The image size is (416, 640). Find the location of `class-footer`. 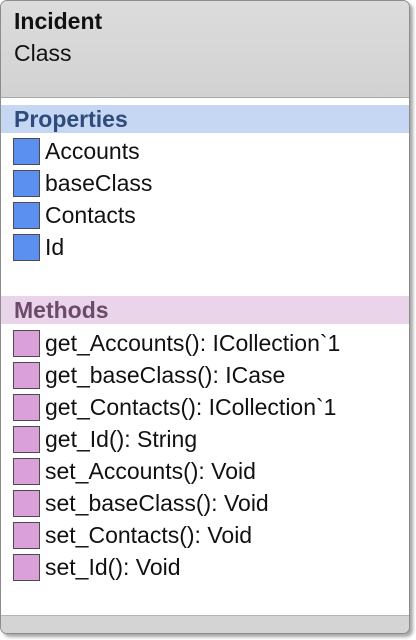

class-footer is located at coordinates (205, 624).